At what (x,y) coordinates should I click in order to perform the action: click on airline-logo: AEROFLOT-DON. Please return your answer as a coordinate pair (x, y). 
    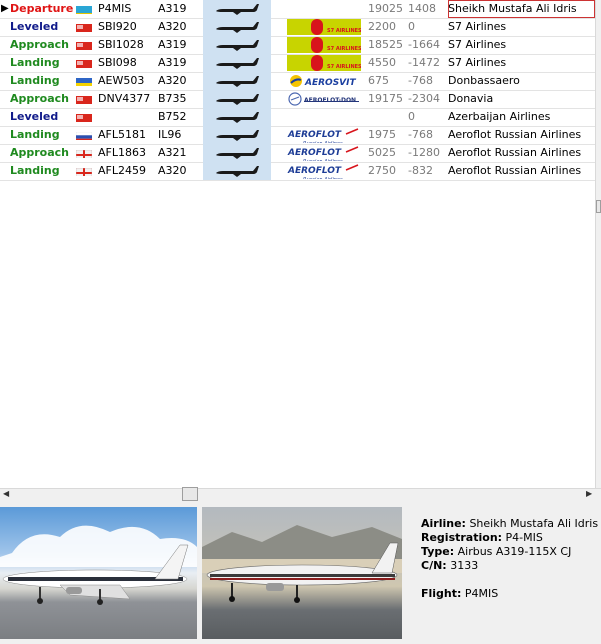
    Looking at the image, I should click on (324, 99).